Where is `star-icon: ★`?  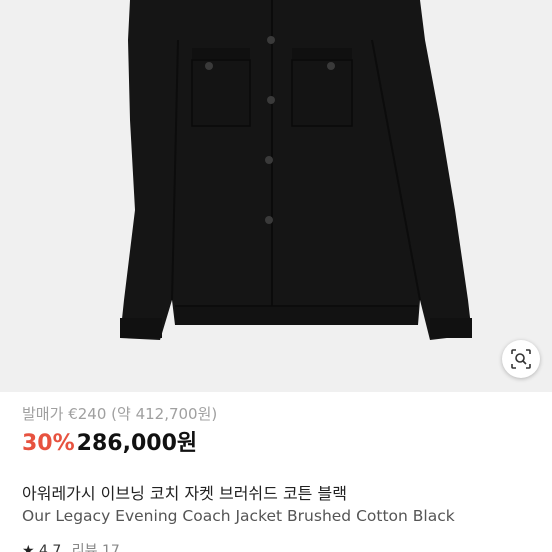 star-icon: ★ is located at coordinates (28, 547).